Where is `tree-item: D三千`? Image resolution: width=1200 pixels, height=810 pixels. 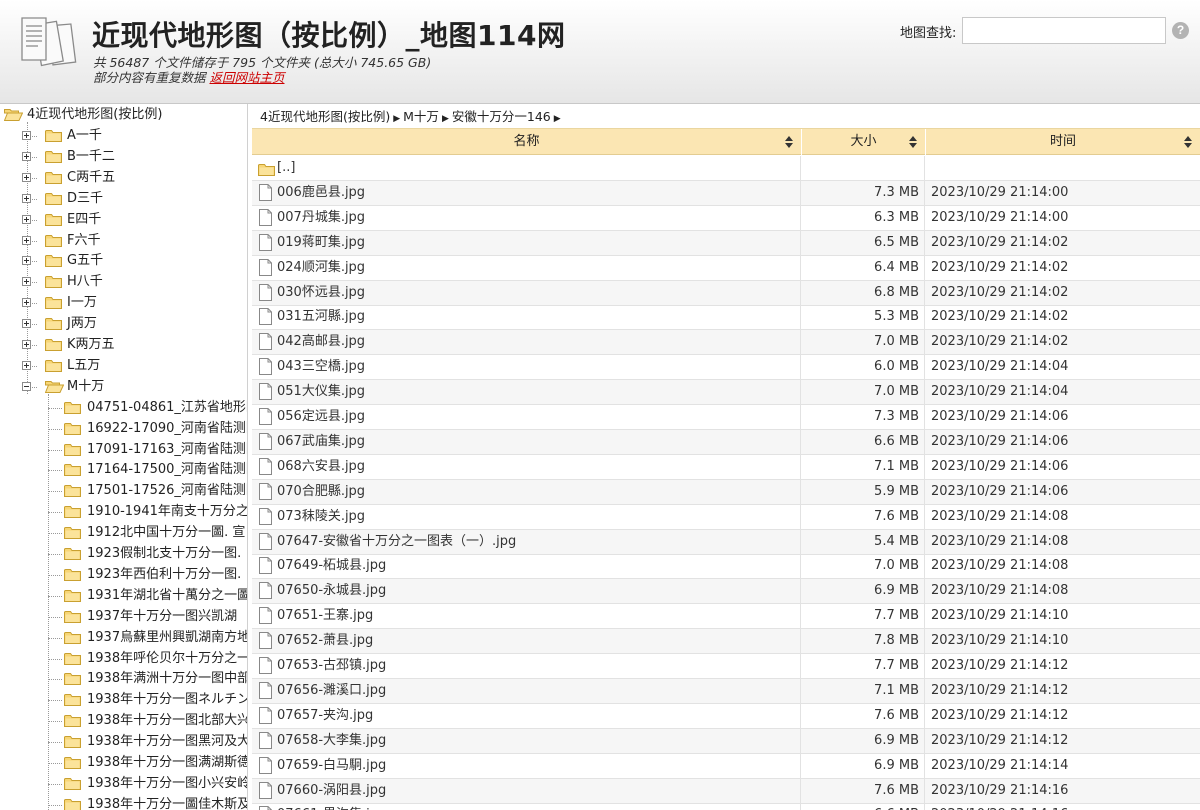 tree-item: D三千 is located at coordinates (123, 199).